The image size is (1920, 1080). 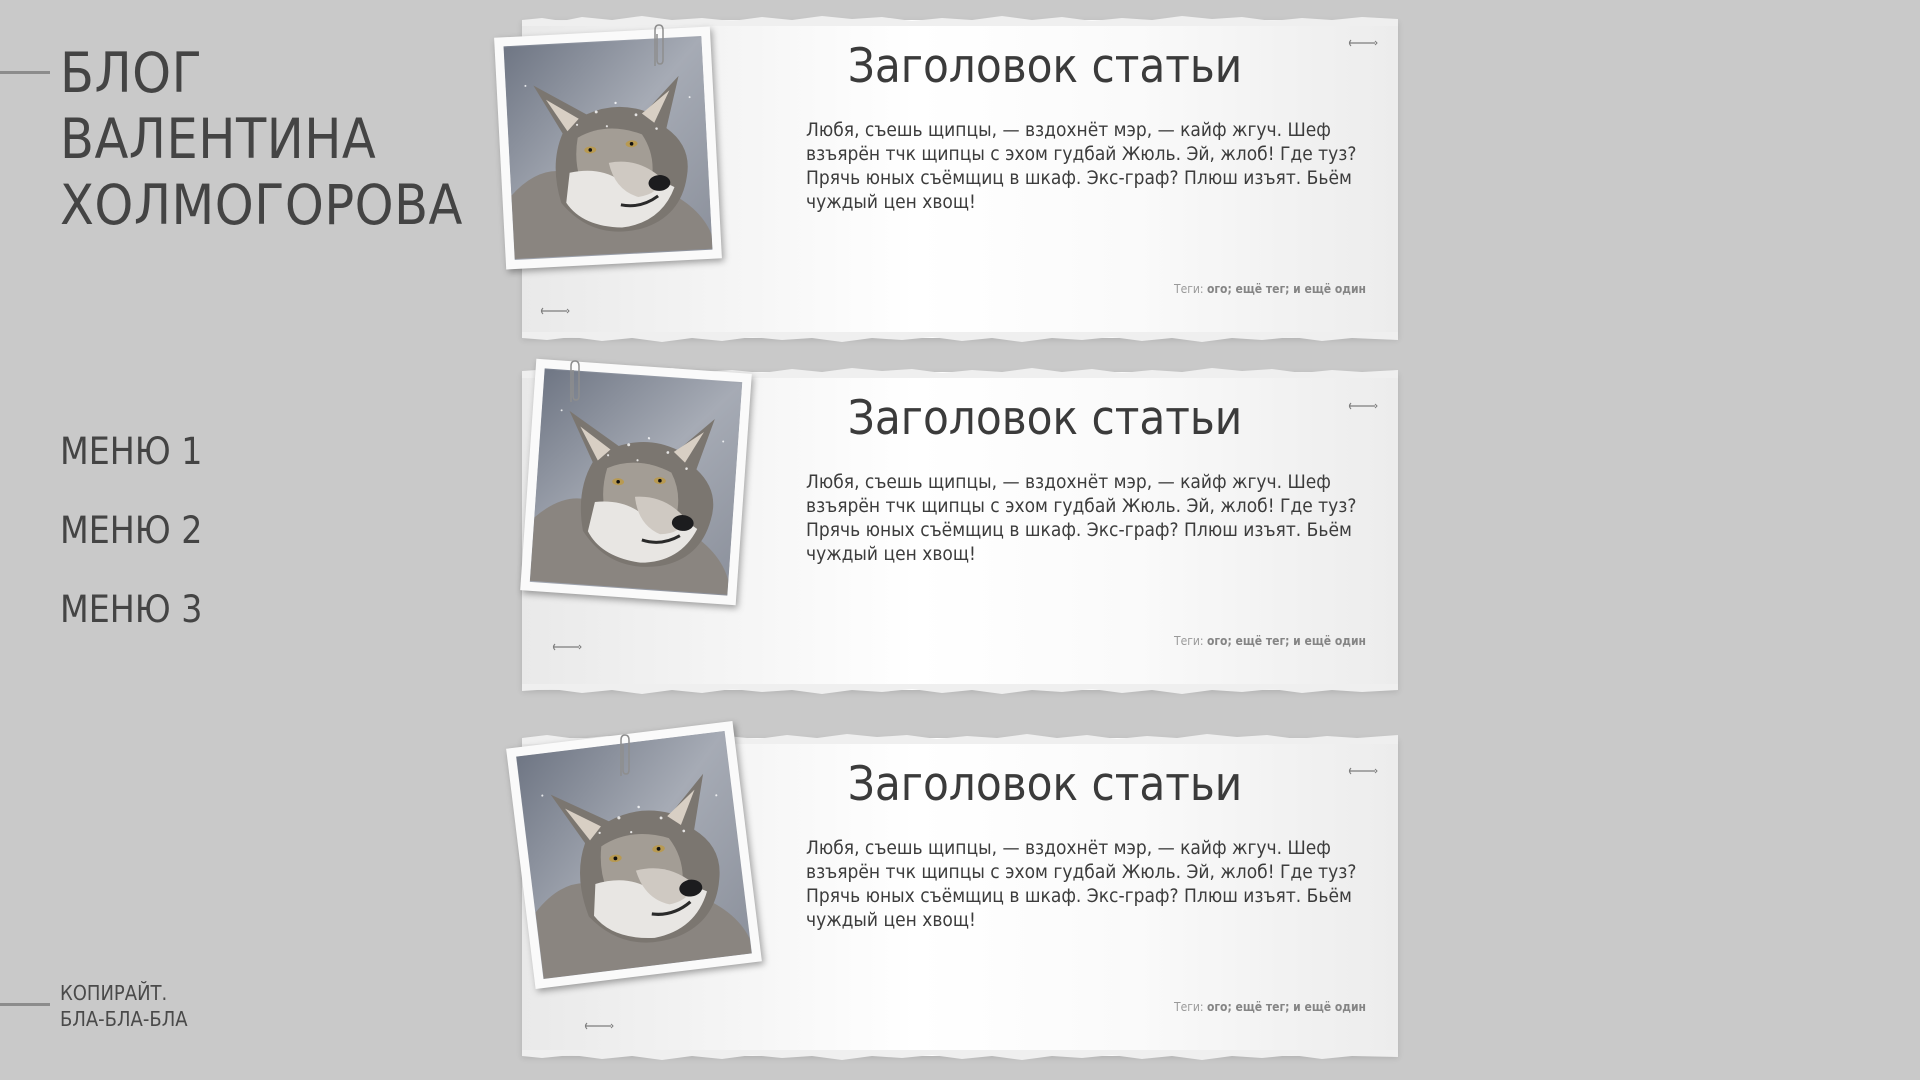 What do you see at coordinates (261, 139) in the screenshot?
I see `blog-title: БЛОГ ВАЛЕНТИНА ХОЛМОГОРОВА` at bounding box center [261, 139].